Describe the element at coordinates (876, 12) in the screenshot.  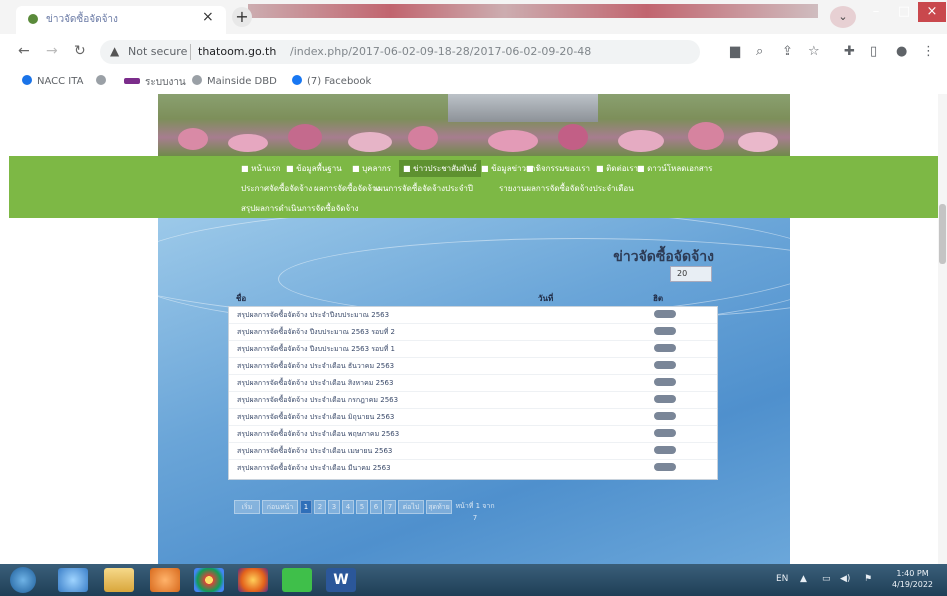
I see `minimize-icon: –` at that location.